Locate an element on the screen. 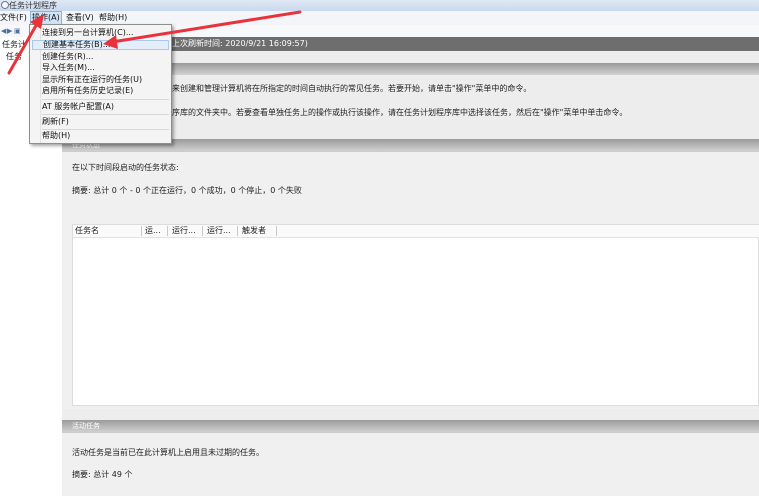  menu-item-help: 帮助(H) is located at coordinates (56, 136).